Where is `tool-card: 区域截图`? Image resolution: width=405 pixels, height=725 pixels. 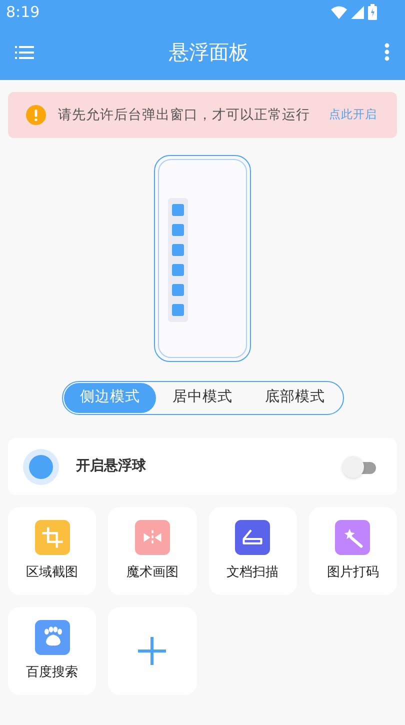
tool-card: 区域截图 is located at coordinates (52, 551).